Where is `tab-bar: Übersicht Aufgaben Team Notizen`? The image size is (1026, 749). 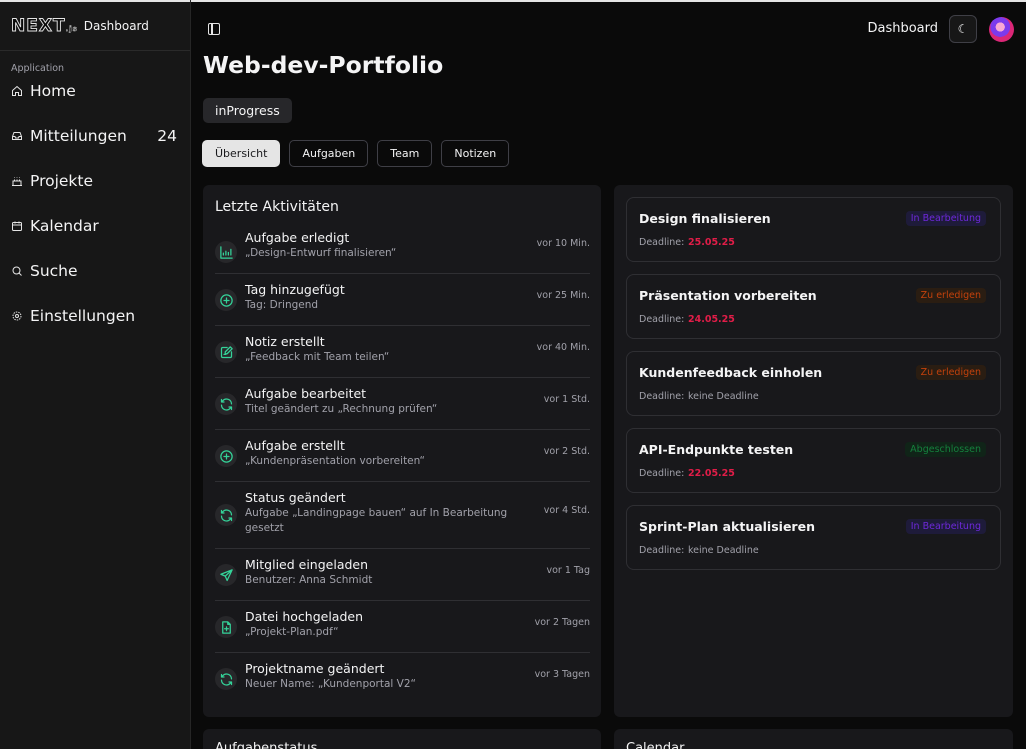
tab-bar: Übersicht Aufgaben Team Notizen is located at coordinates (356, 153).